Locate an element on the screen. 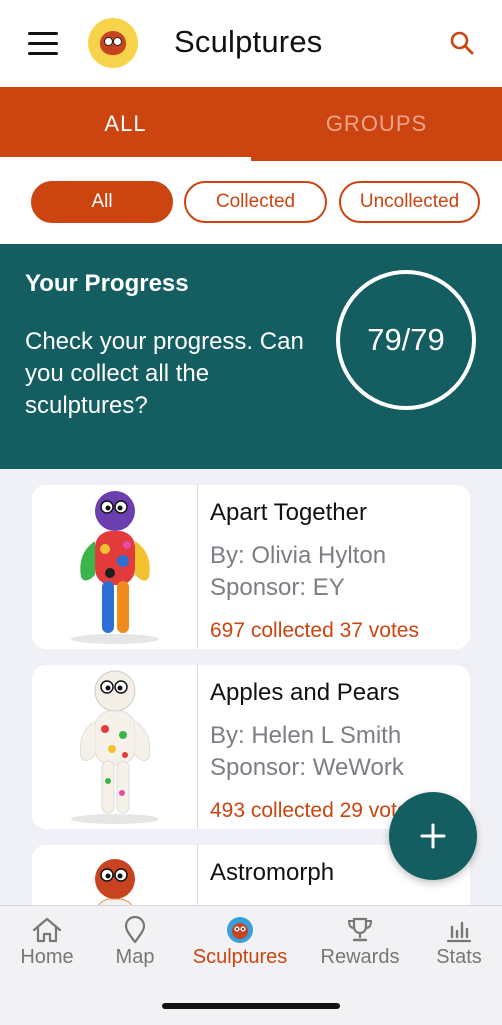 Image resolution: width=502 pixels, height=1025 pixels. nav-sculptures: Sculptures is located at coordinates (240, 942).